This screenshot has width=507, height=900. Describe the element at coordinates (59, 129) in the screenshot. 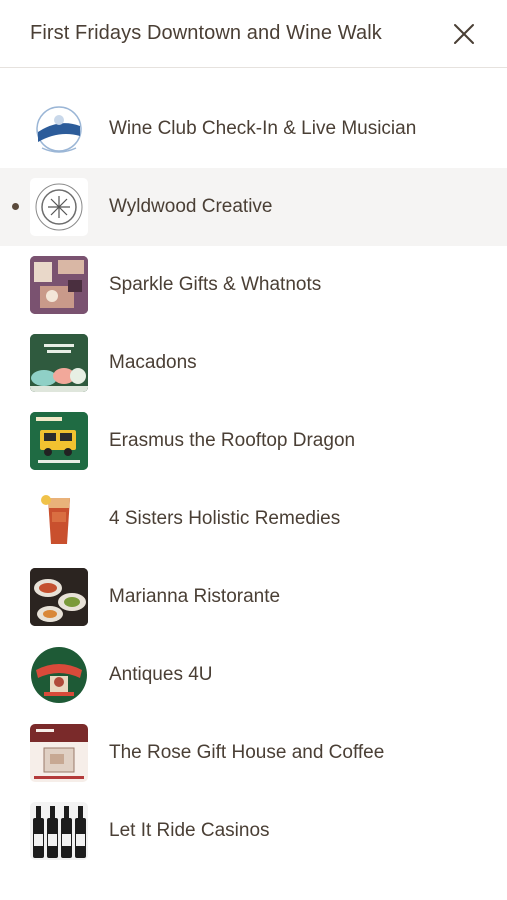

I see `market-logo-thumbnail` at that location.